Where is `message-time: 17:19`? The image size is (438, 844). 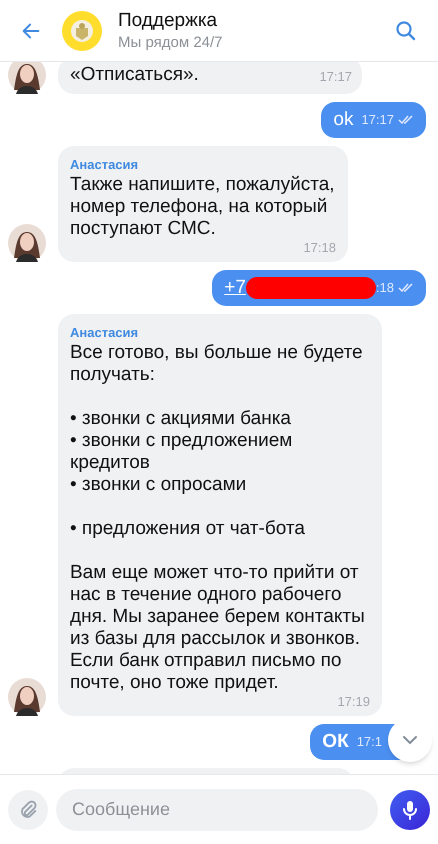
message-time: 17:19 is located at coordinates (353, 702).